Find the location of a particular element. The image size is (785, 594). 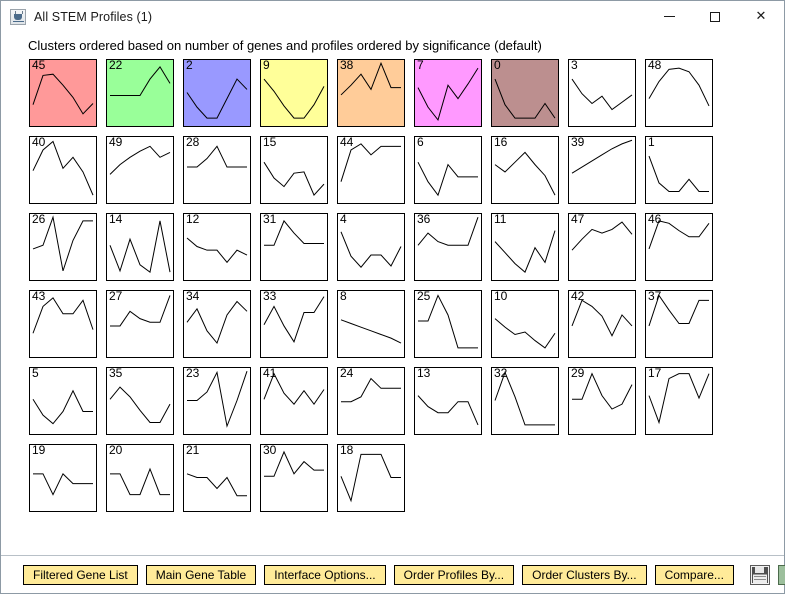

profile-cell: 9 is located at coordinates (294, 93).